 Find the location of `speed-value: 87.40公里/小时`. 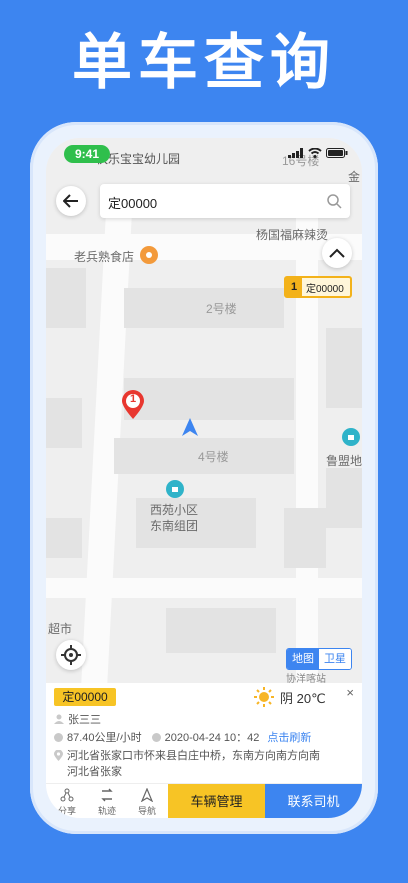

speed-value: 87.40公里/小时 is located at coordinates (104, 738).